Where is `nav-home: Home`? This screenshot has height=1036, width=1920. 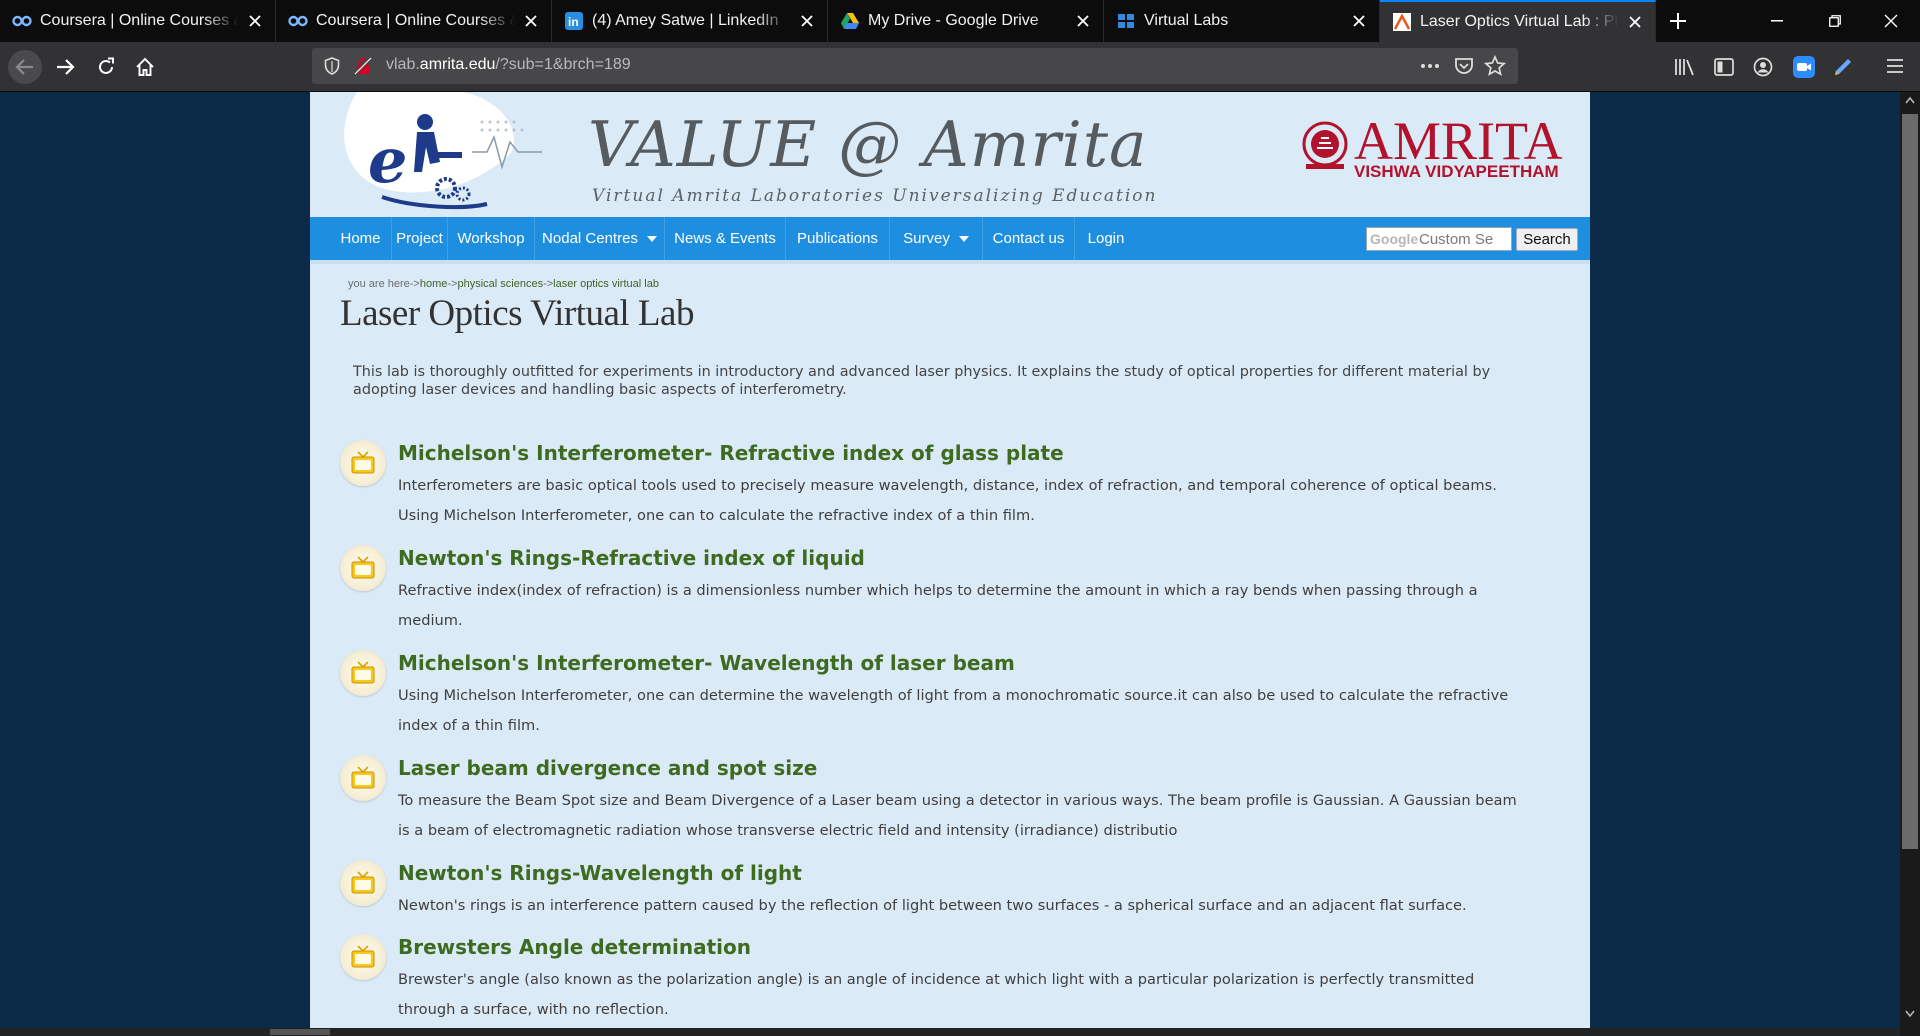 nav-home: Home is located at coordinates (361, 238).